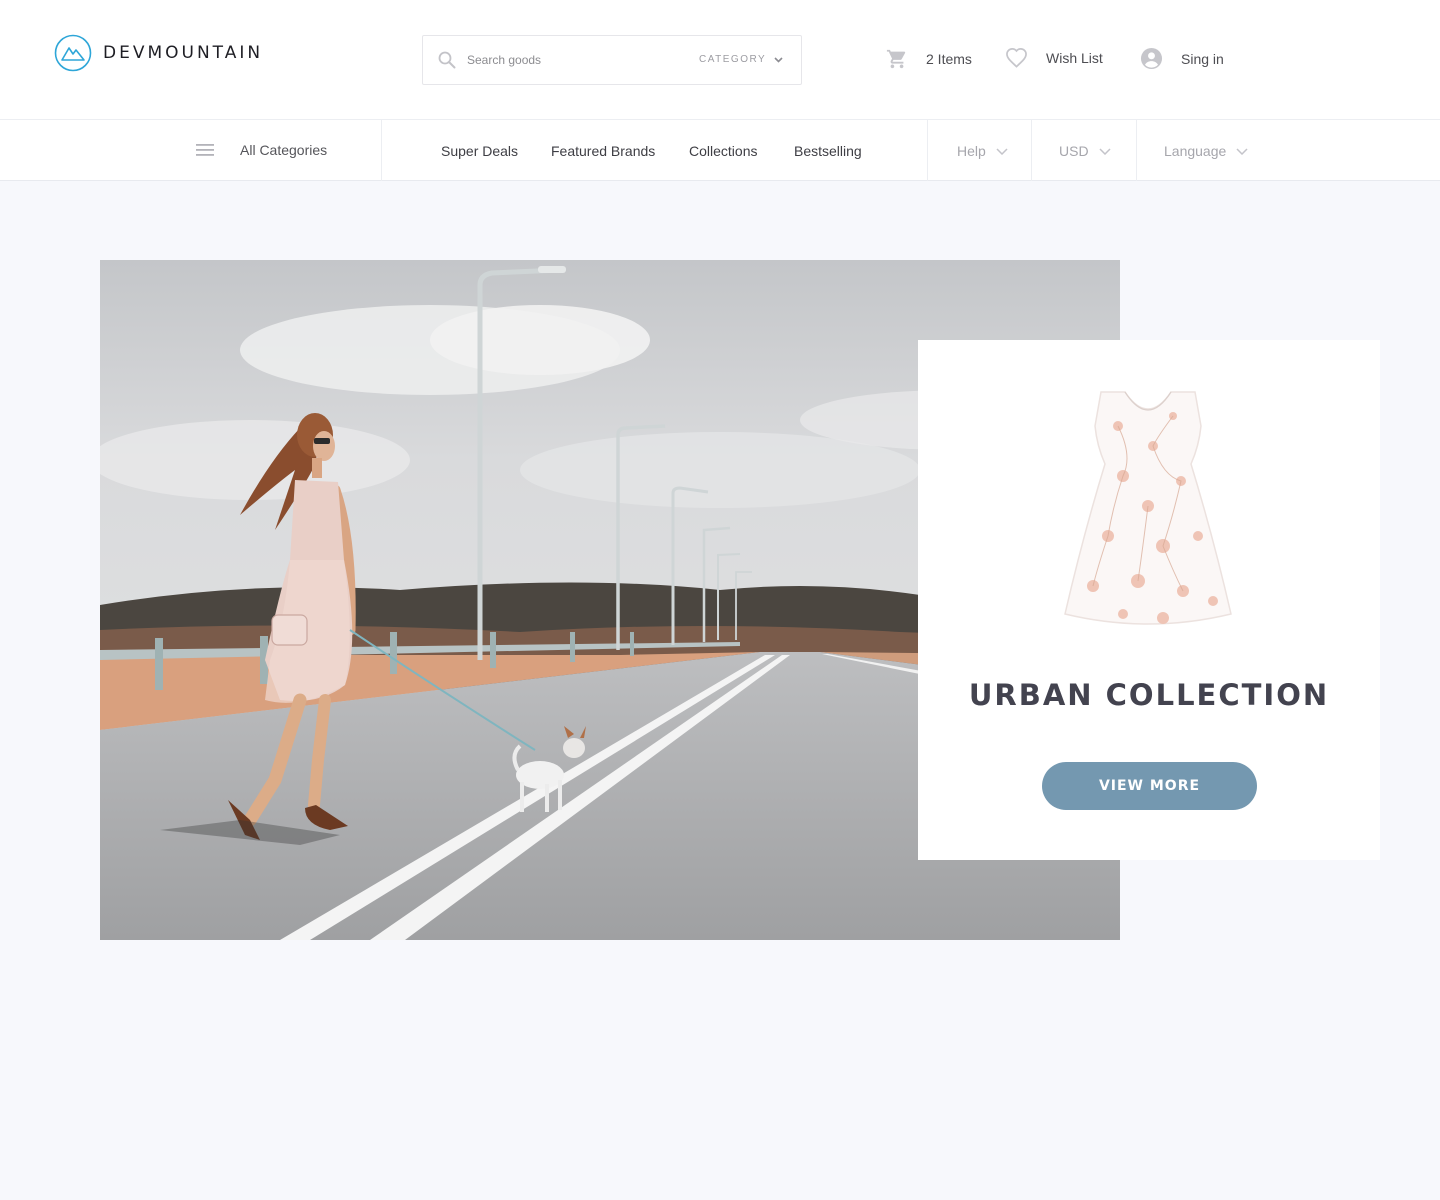  I want to click on search-box: CATEGORY, so click(612, 60).